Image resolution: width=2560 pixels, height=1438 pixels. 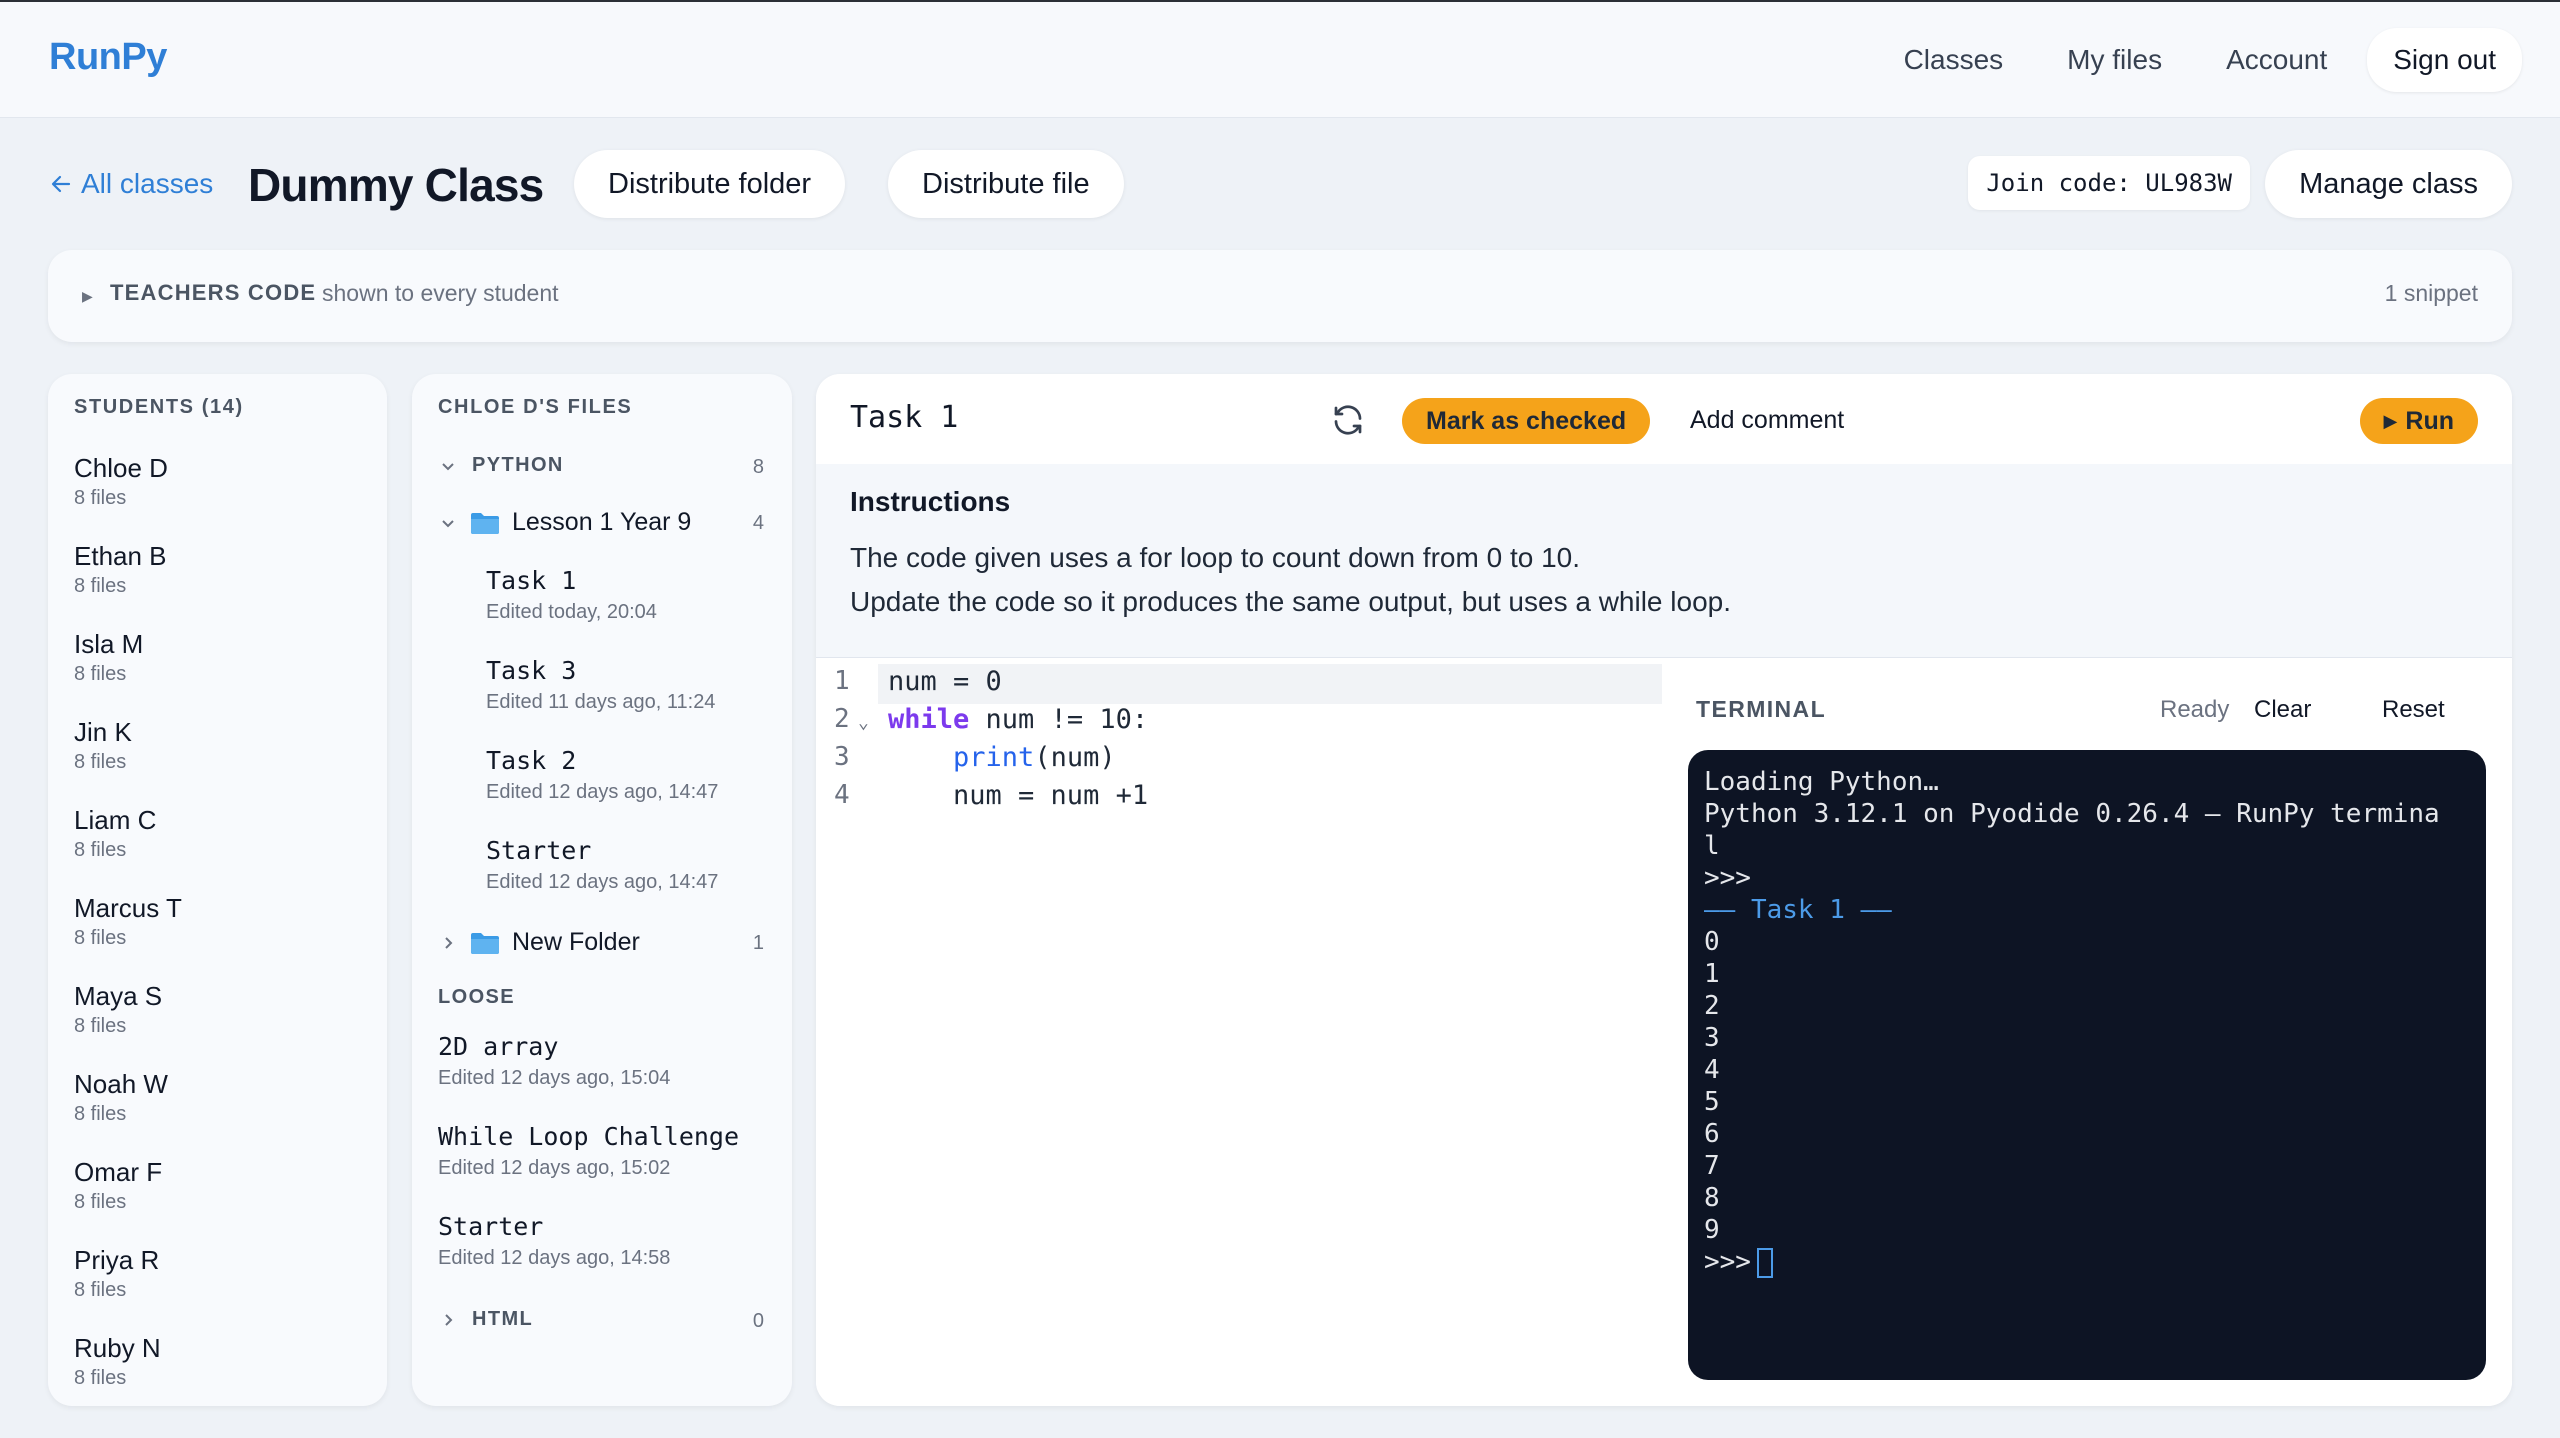 What do you see at coordinates (1712, 1230) in the screenshot?
I see `terminal-output-line: 9` at bounding box center [1712, 1230].